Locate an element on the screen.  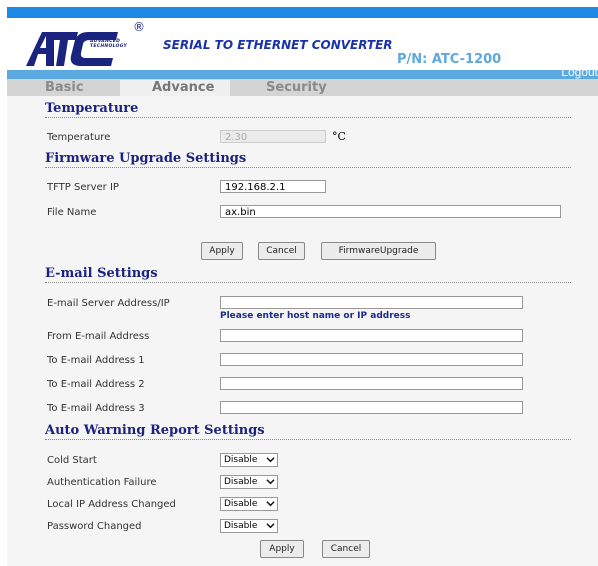
ip-changed-value: Disable is located at coordinates (241, 504).